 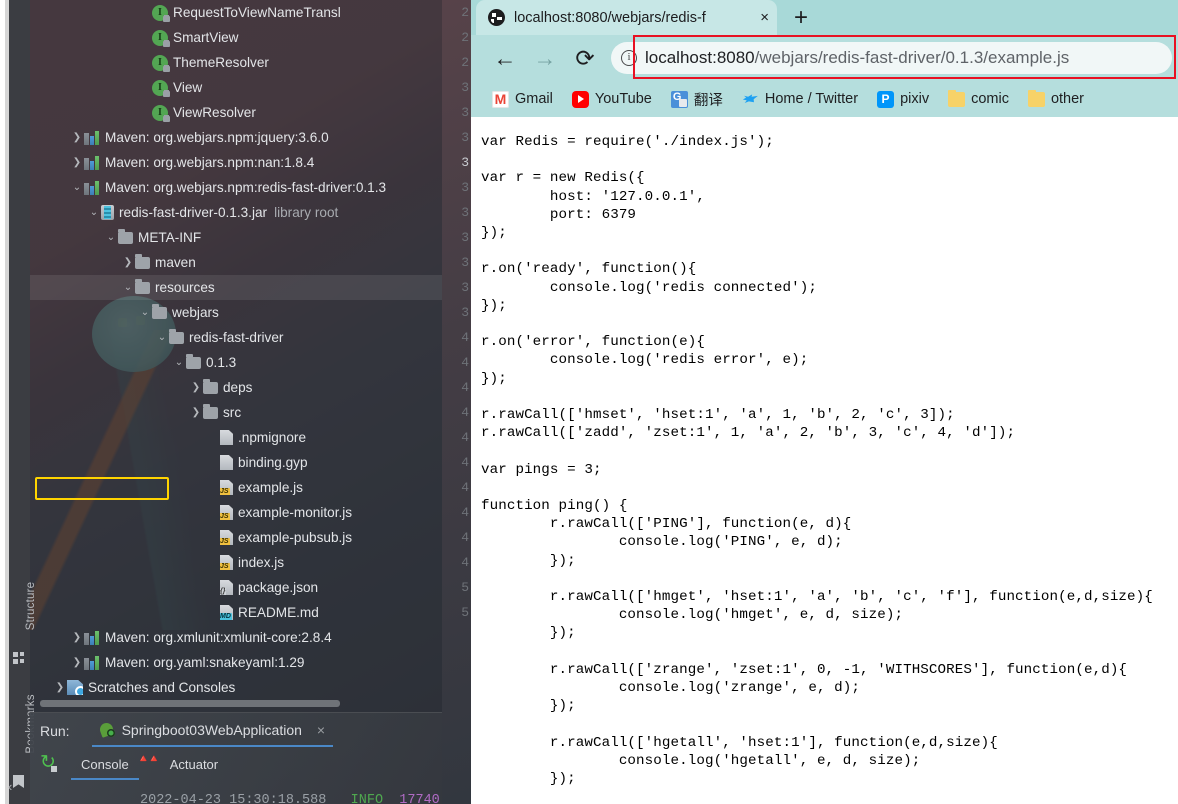 I want to click on tree-node: JS example-monitor.js, so click(x=236, y=512).